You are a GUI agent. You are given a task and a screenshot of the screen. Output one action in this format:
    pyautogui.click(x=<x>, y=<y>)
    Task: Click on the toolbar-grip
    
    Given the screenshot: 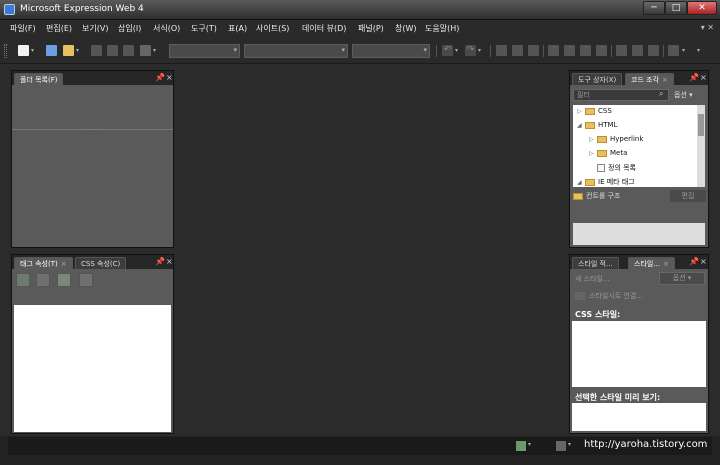 What is the action you would take?
    pyautogui.click(x=5, y=51)
    